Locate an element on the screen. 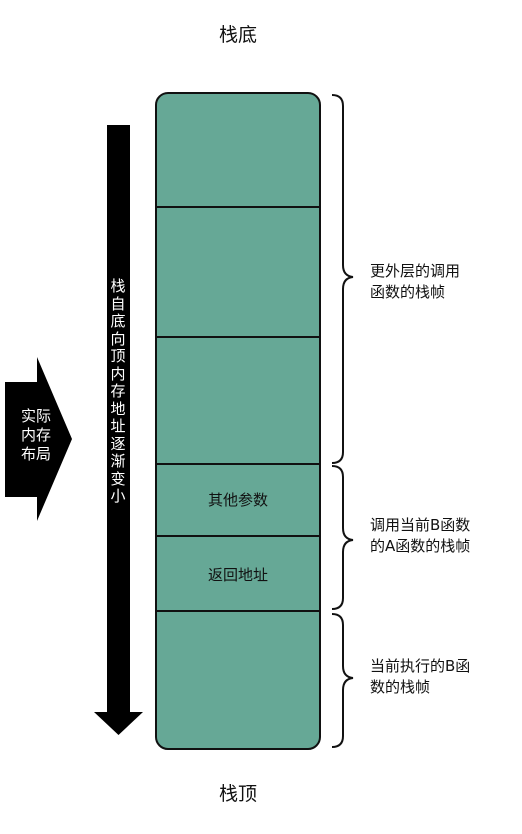 The image size is (522, 834). stack-bottom-title: 栈底 is located at coordinates (237, 35).